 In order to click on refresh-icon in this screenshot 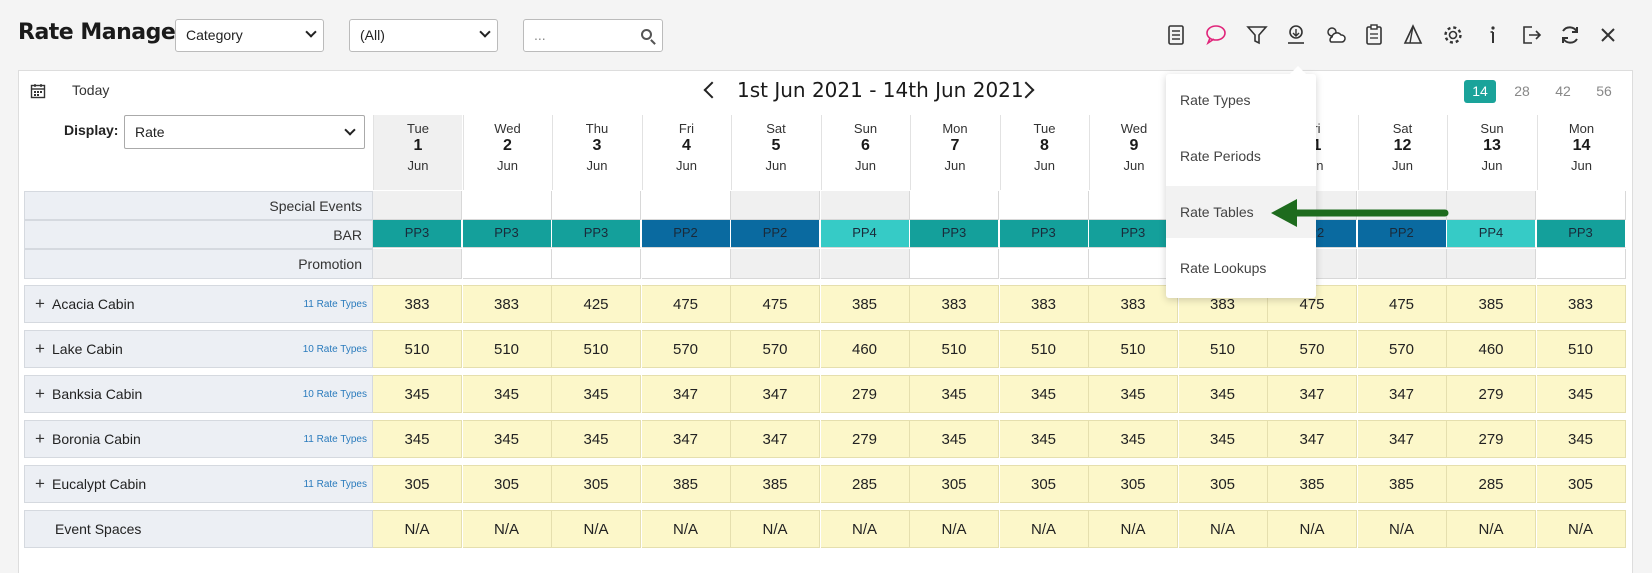, I will do `click(1570, 35)`.